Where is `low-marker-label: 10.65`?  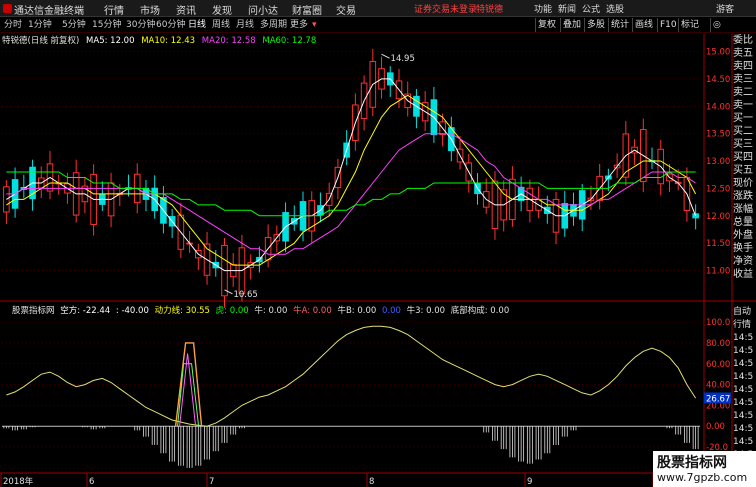
low-marker-label: 10.65 is located at coordinates (245, 295).